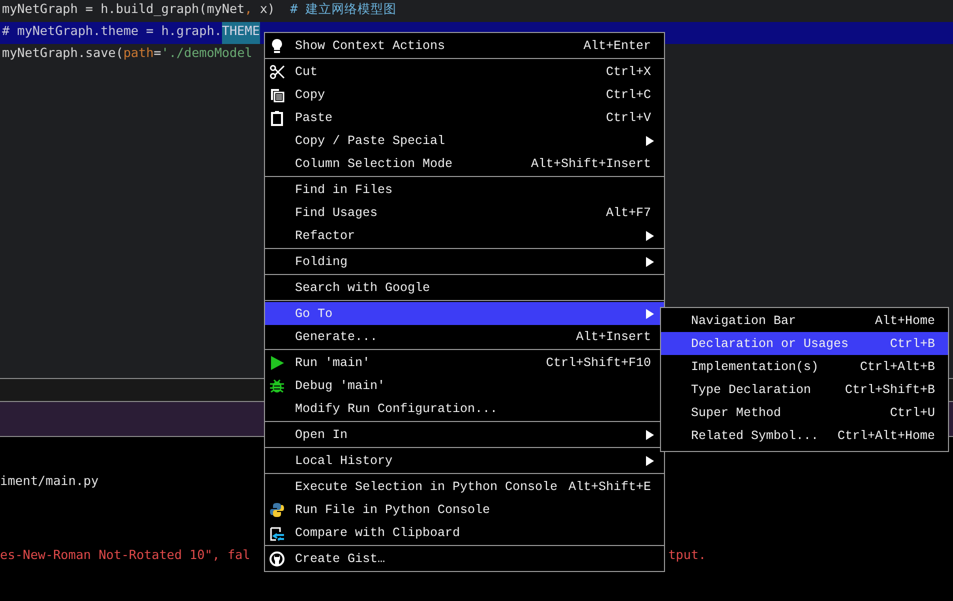 The width and height of the screenshot is (953, 601). I want to click on code-text: './demoModel, so click(206, 53).